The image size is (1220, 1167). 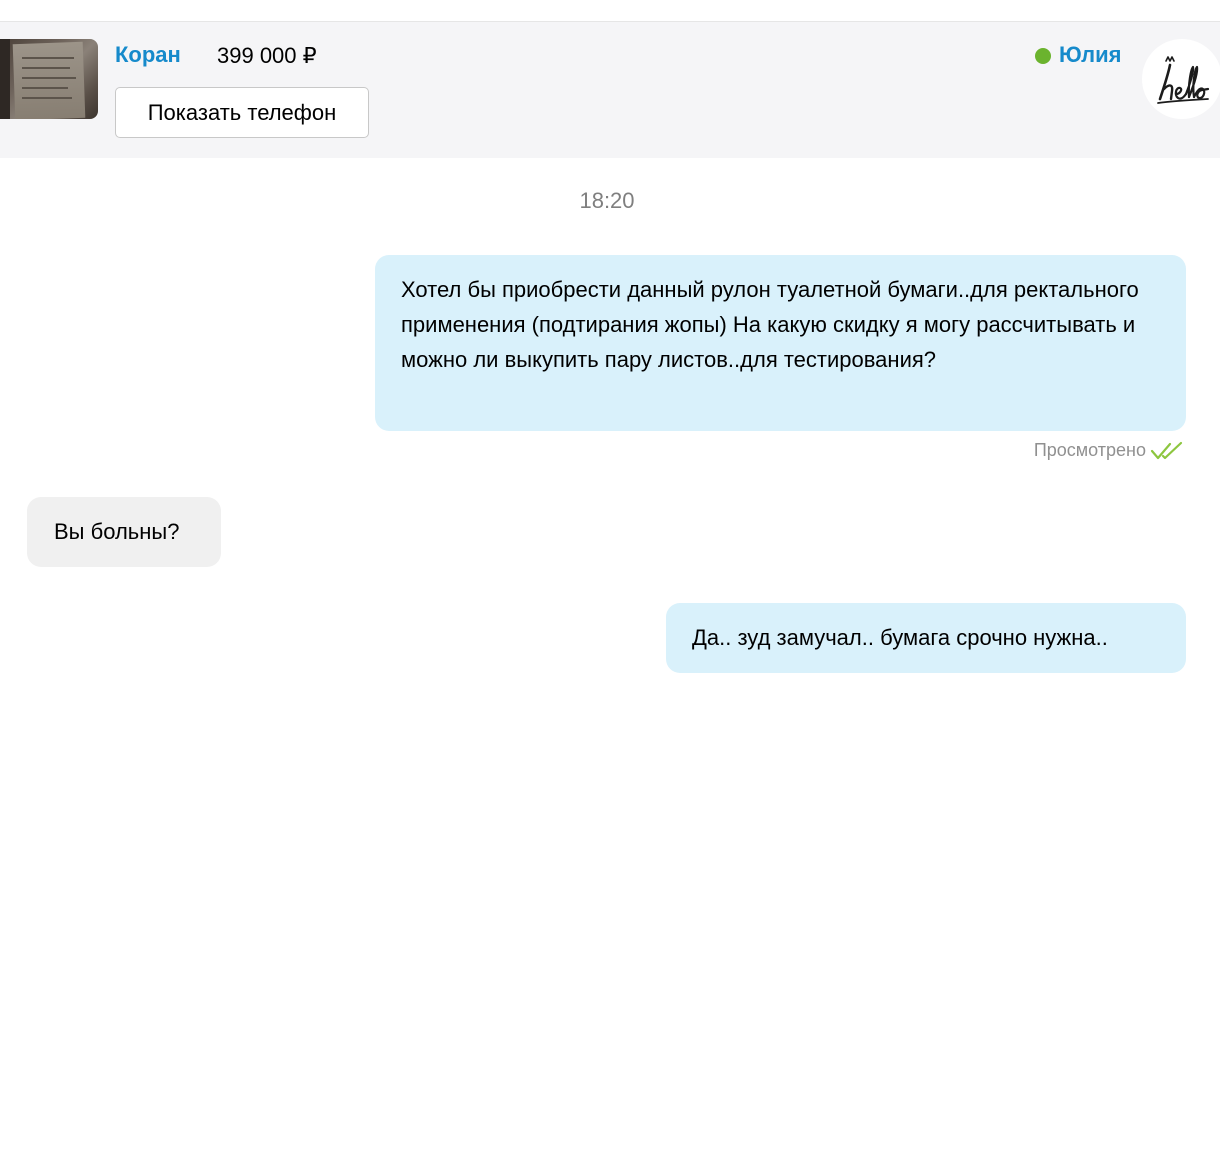 I want to click on thumbnail-page, so click(x=49, y=80).